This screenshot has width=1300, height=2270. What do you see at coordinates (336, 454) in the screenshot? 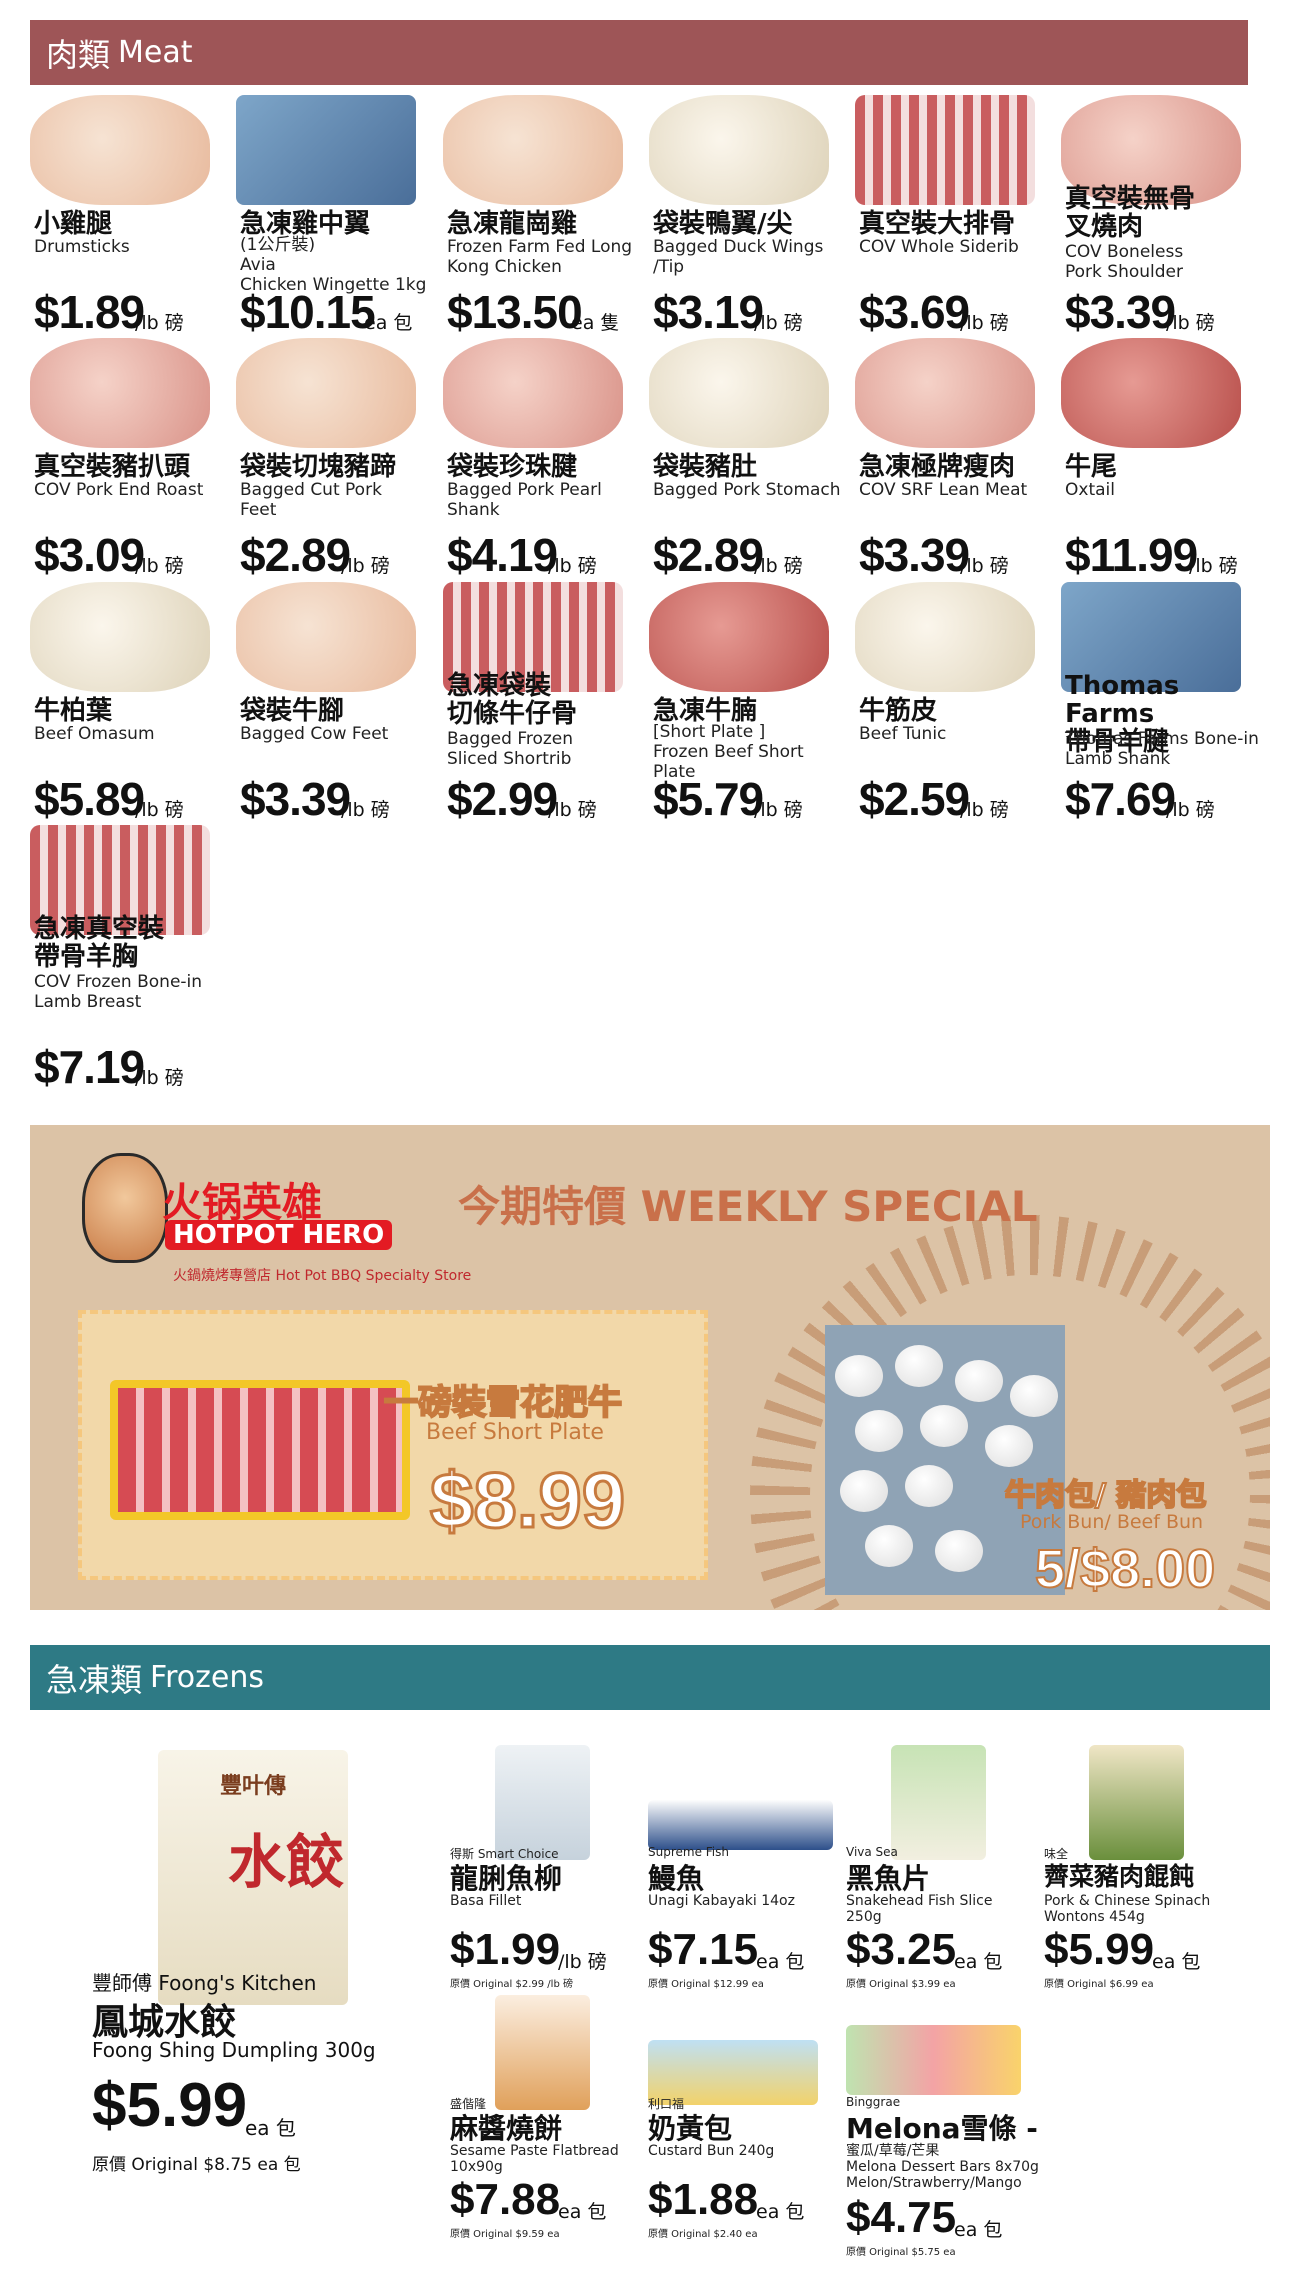
I see `meat-item-card: 袋裝切塊豬蹄 Bagged Cut Pork Feet $2.89/lb 磅` at bounding box center [336, 454].